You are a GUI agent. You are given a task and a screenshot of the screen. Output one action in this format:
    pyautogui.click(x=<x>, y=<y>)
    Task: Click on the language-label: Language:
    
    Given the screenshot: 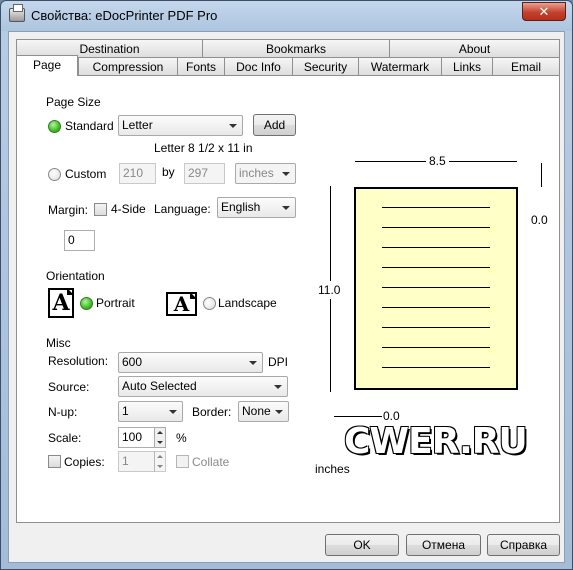 What is the action you would take?
    pyautogui.click(x=182, y=209)
    